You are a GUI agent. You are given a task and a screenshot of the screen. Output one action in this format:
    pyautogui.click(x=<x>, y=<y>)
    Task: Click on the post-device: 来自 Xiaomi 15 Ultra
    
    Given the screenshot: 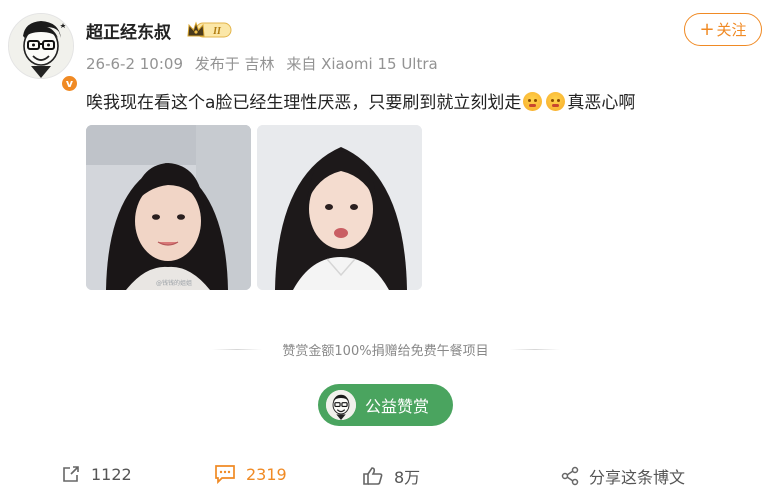 What is the action you would take?
    pyautogui.click(x=362, y=64)
    